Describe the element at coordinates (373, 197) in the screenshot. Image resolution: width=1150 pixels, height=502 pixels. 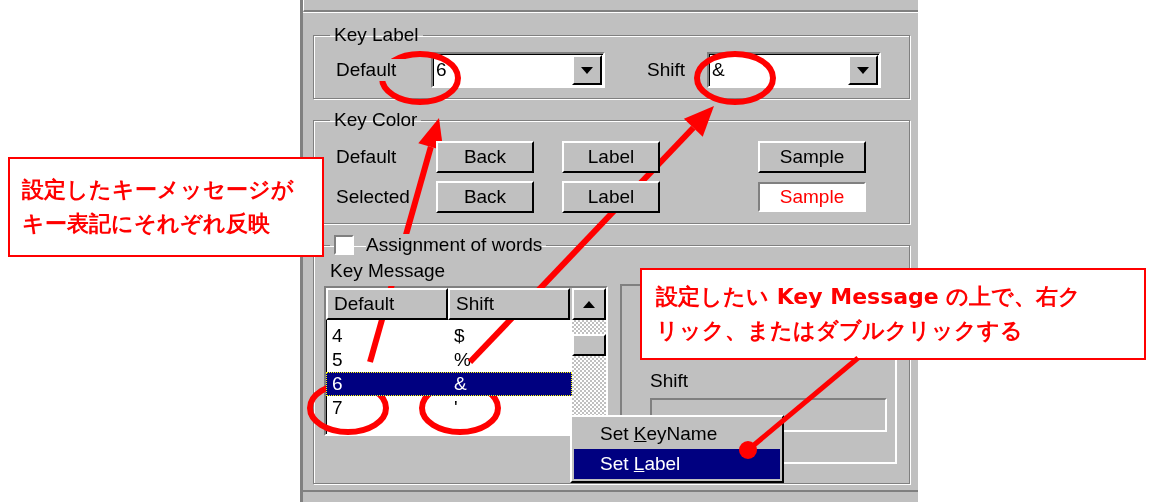
I see `row-label: Selected` at that location.